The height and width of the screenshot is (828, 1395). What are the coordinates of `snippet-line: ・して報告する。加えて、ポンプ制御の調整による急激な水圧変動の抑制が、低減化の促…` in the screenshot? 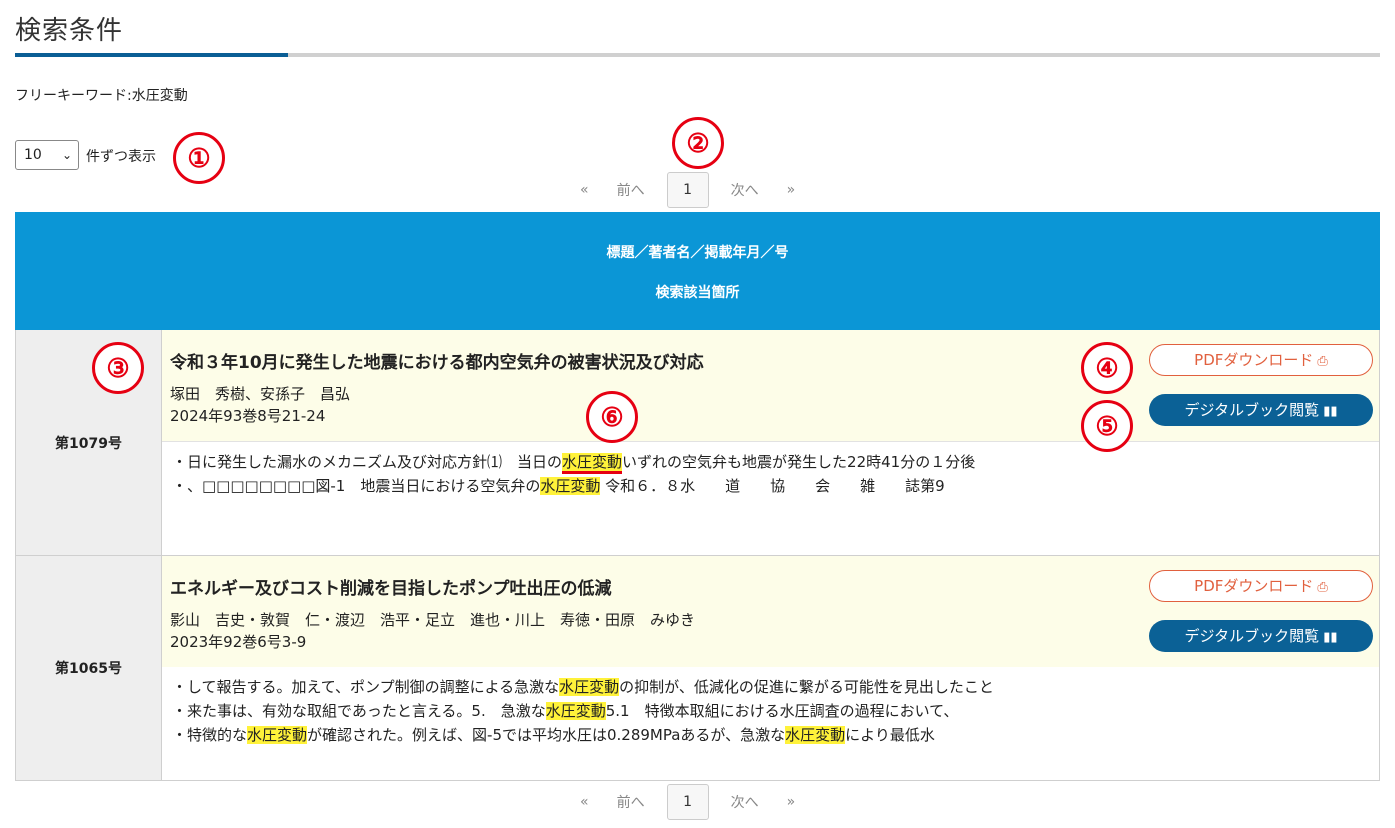 It's located at (583, 686).